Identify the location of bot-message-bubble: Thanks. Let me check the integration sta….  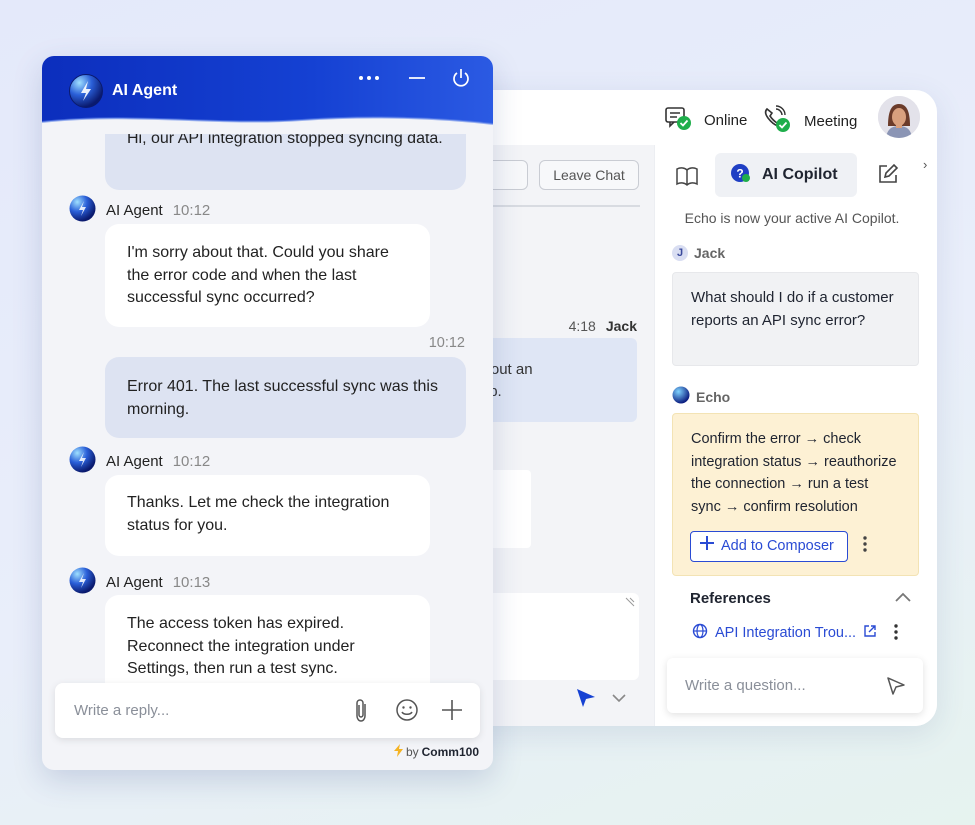
(267, 515).